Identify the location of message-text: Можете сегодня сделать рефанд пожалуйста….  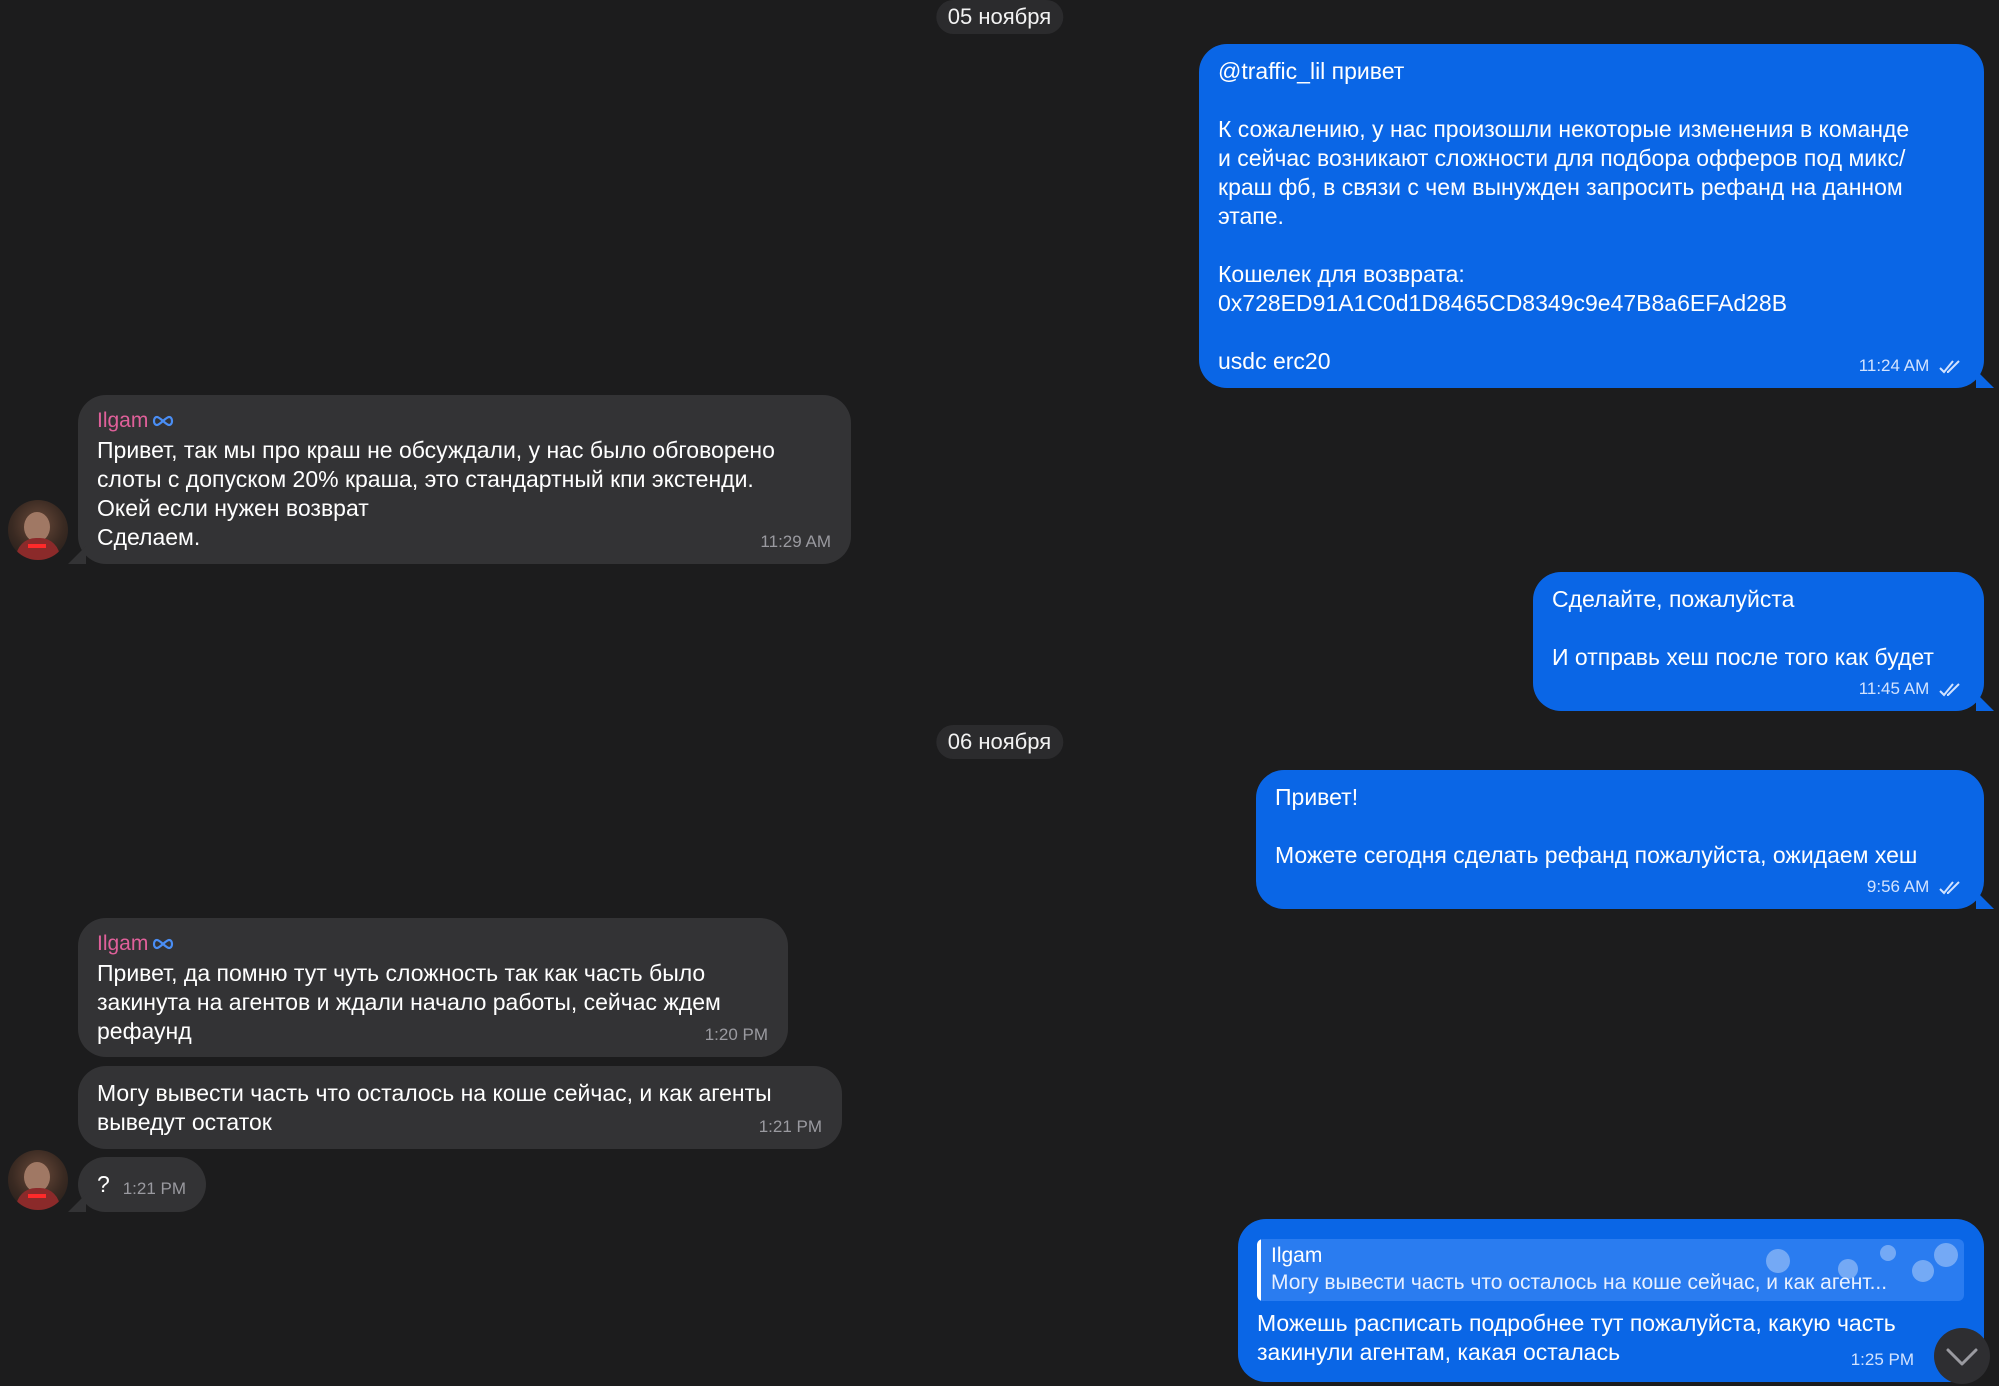
(1596, 855).